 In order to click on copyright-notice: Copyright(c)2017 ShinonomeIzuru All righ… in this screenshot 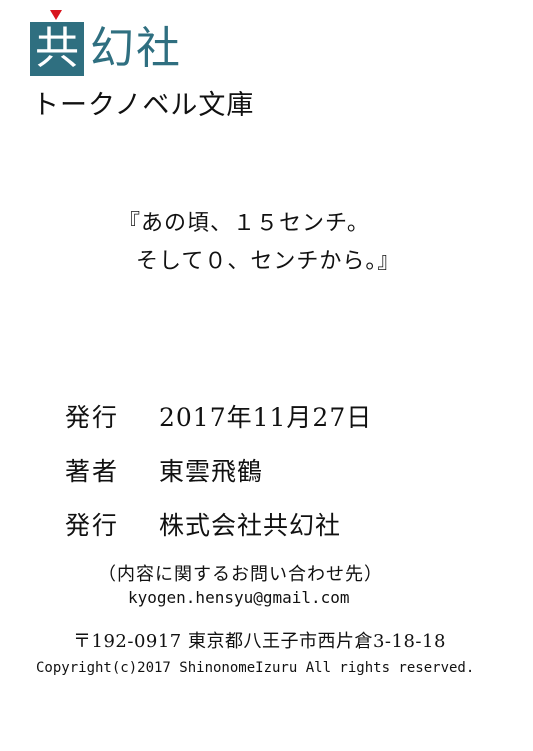, I will do `click(255, 668)`.